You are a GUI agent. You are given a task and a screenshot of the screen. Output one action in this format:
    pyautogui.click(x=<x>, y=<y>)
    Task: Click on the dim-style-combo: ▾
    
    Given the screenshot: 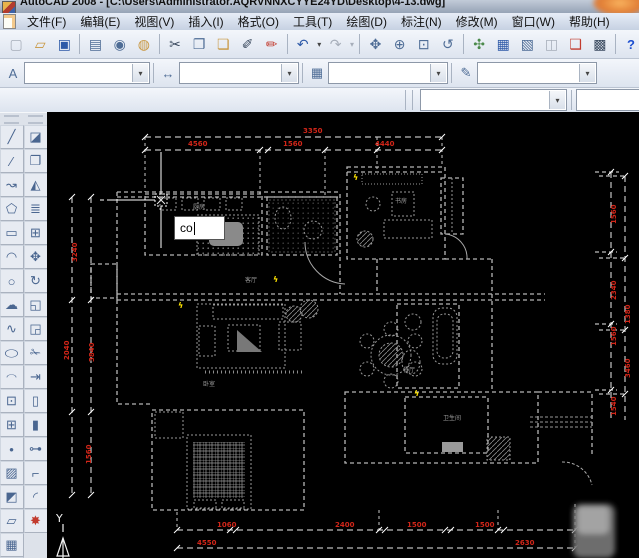 What is the action you would take?
    pyautogui.click(x=239, y=73)
    